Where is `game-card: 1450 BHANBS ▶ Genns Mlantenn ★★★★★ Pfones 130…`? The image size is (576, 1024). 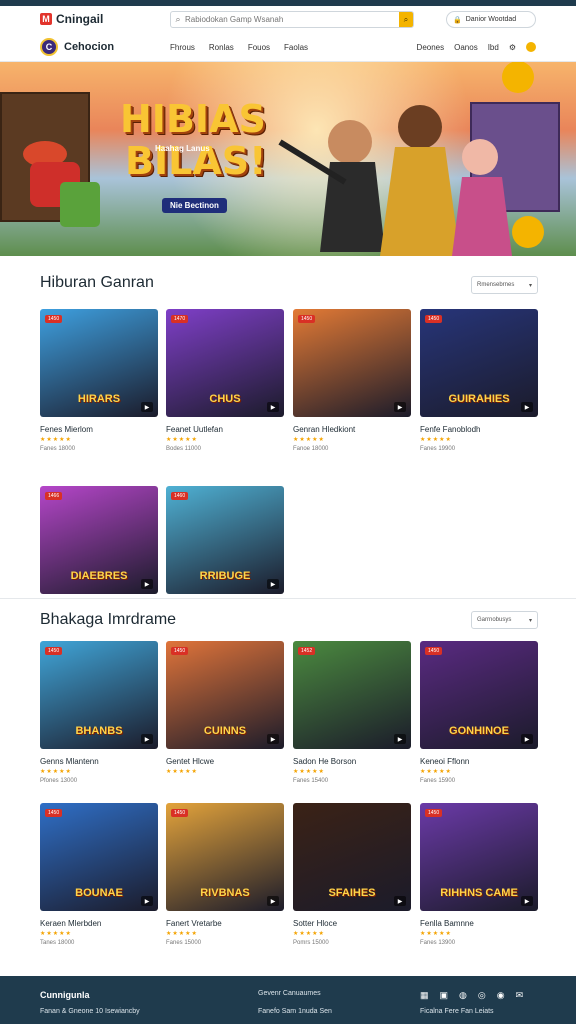
game-card: 1450 BHANBS ▶ Genns Mlantenn ★★★★★ Pfones 130… is located at coordinates (99, 712).